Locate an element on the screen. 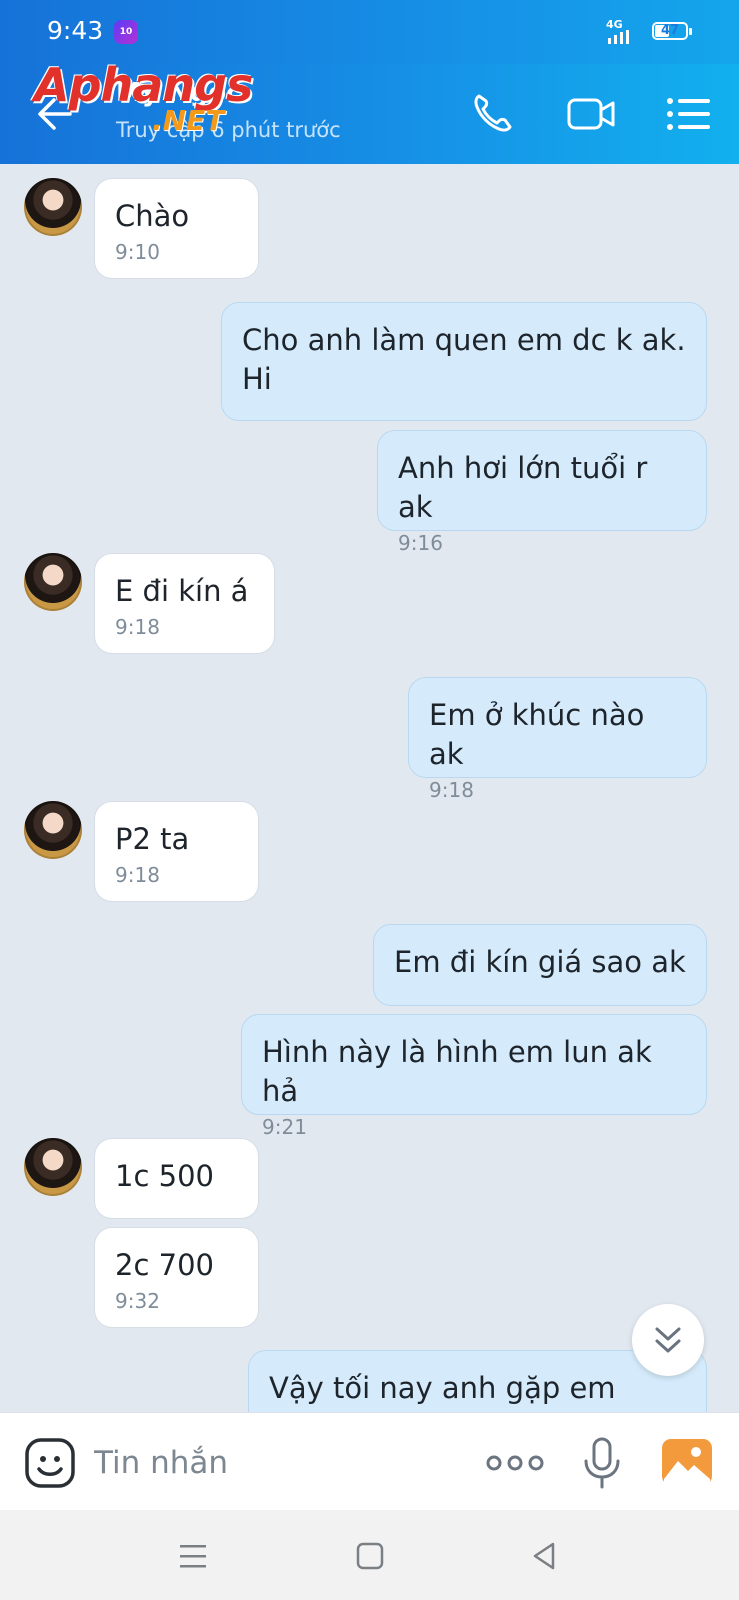 The width and height of the screenshot is (739, 1600). emoji-icon is located at coordinates (50, 1463).